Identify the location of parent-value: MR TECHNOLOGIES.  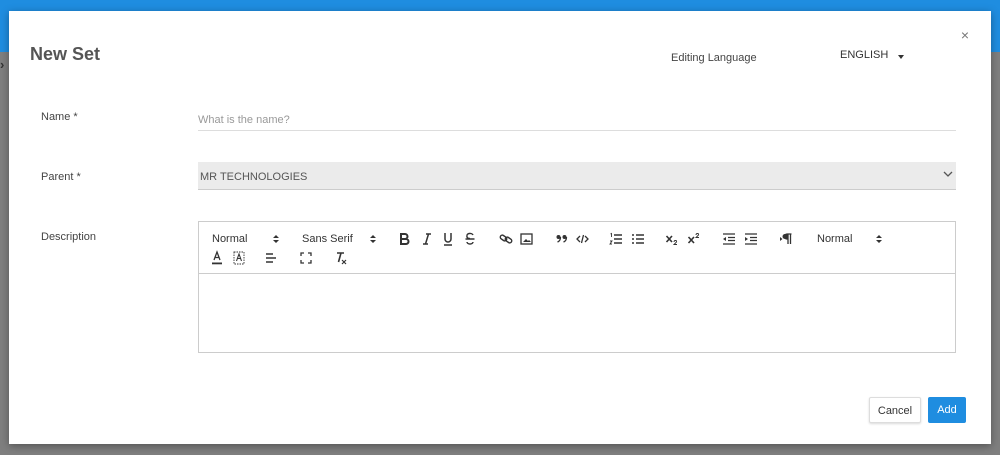
(254, 177).